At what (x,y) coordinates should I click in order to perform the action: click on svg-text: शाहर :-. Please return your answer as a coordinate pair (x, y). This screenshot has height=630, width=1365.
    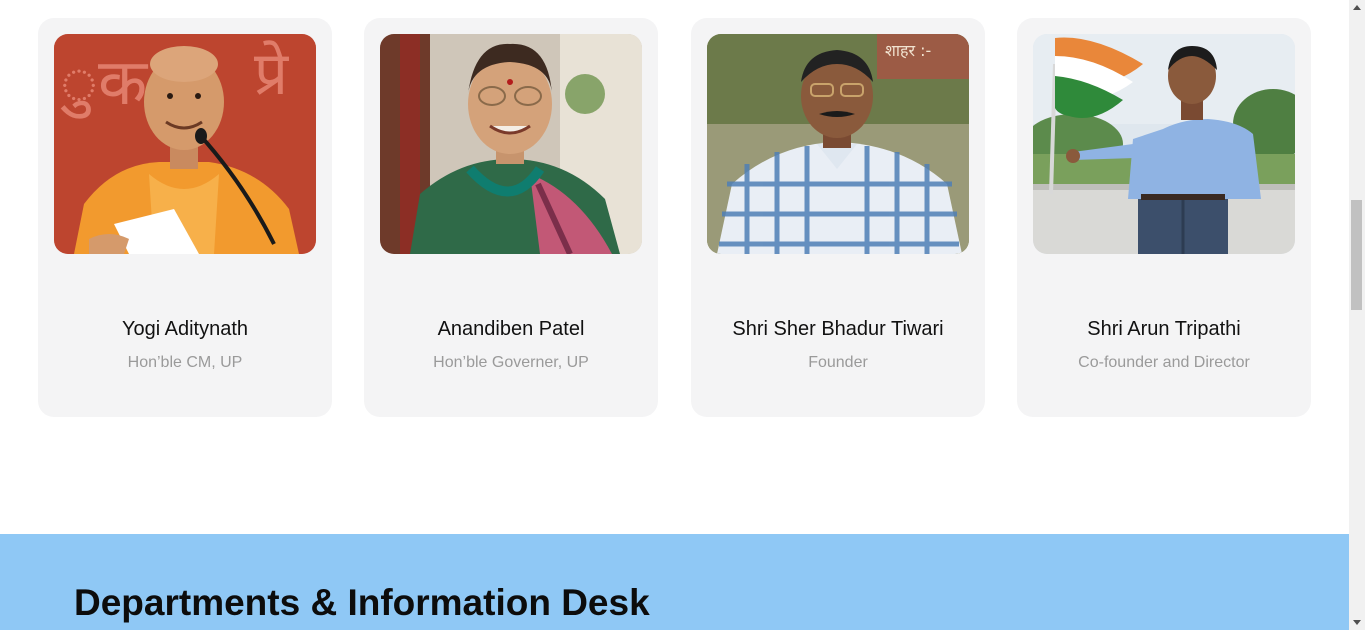
    Looking at the image, I should click on (908, 50).